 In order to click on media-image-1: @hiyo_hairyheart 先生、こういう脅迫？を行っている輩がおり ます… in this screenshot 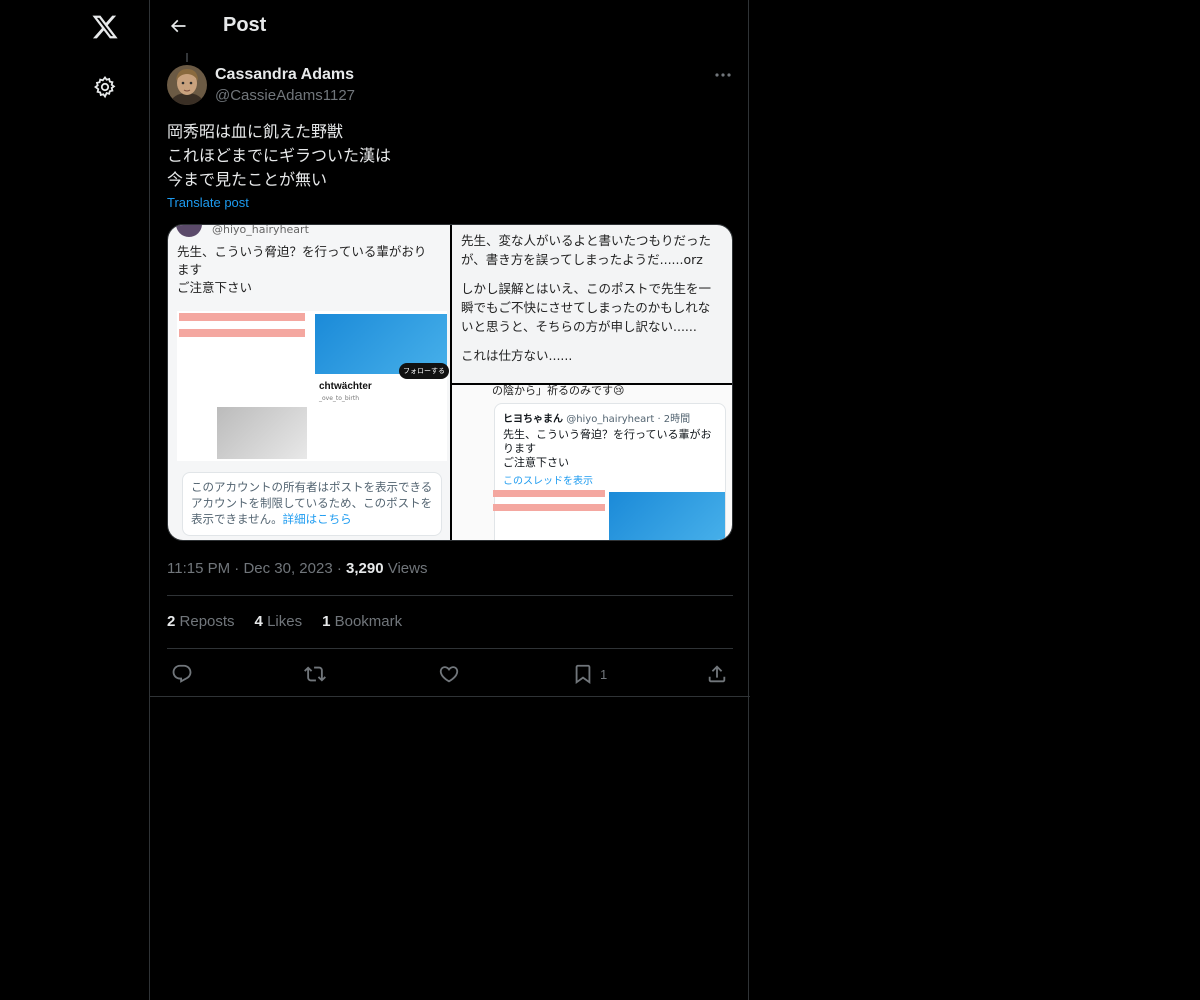, I will do `click(309, 382)`.